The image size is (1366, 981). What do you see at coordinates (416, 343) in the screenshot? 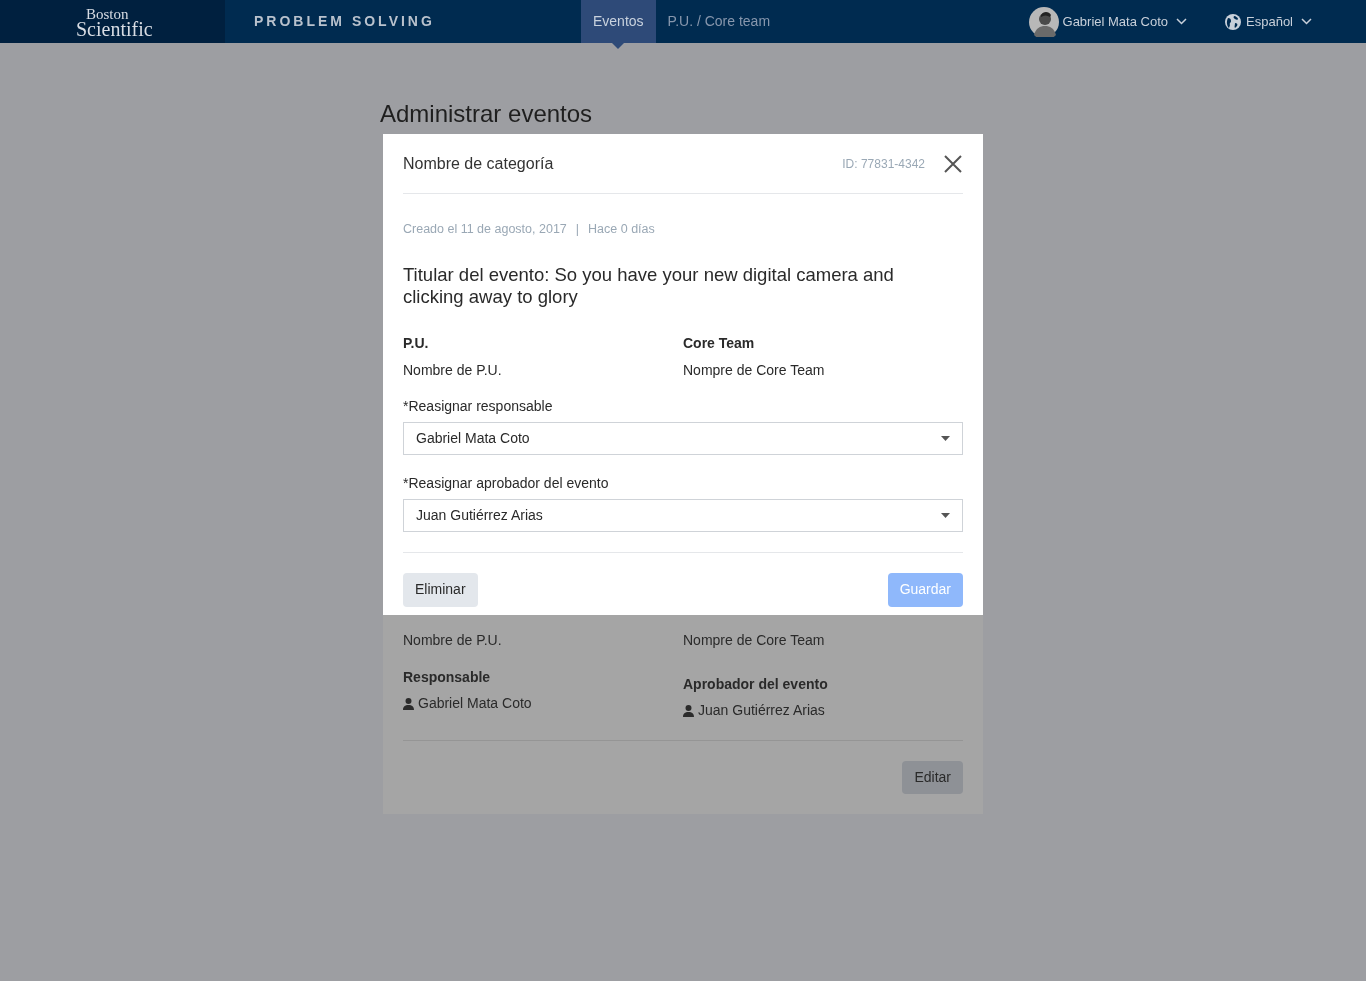
I see `field-label: P.U.` at bounding box center [416, 343].